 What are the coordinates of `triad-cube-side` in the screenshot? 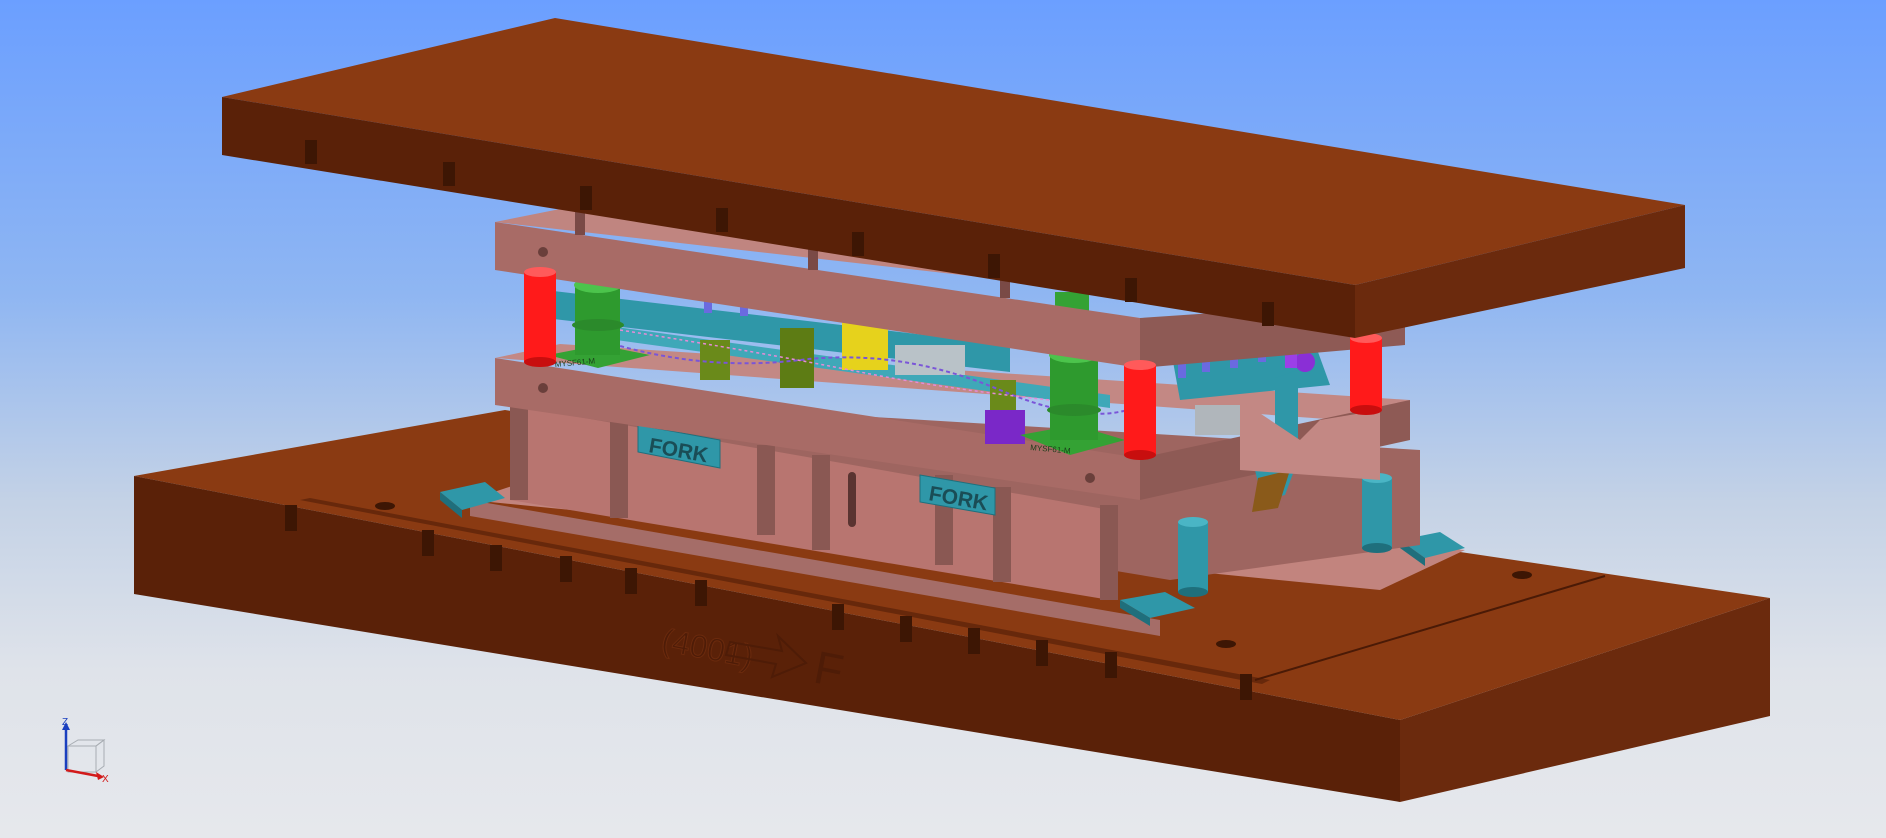 It's located at (100, 756).